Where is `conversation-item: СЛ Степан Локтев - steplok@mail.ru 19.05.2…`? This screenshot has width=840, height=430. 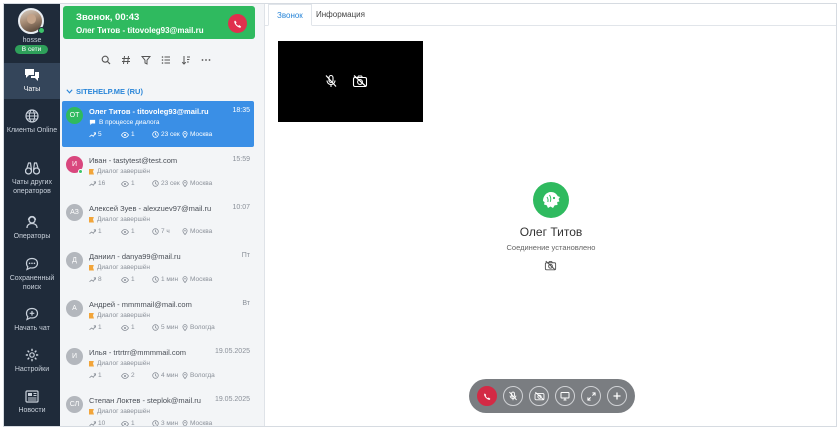
conversation-item: СЛ Степан Локтев - steplok@mail.ru 19.05.2… is located at coordinates (158, 408).